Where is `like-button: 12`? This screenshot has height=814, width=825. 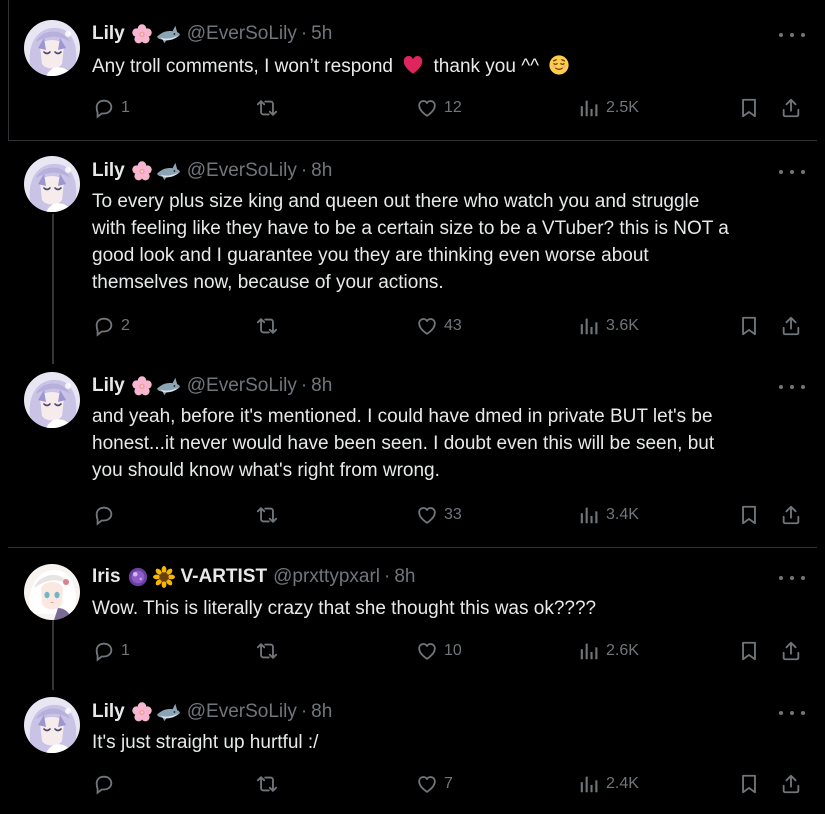
like-button: 12 is located at coordinates (439, 108).